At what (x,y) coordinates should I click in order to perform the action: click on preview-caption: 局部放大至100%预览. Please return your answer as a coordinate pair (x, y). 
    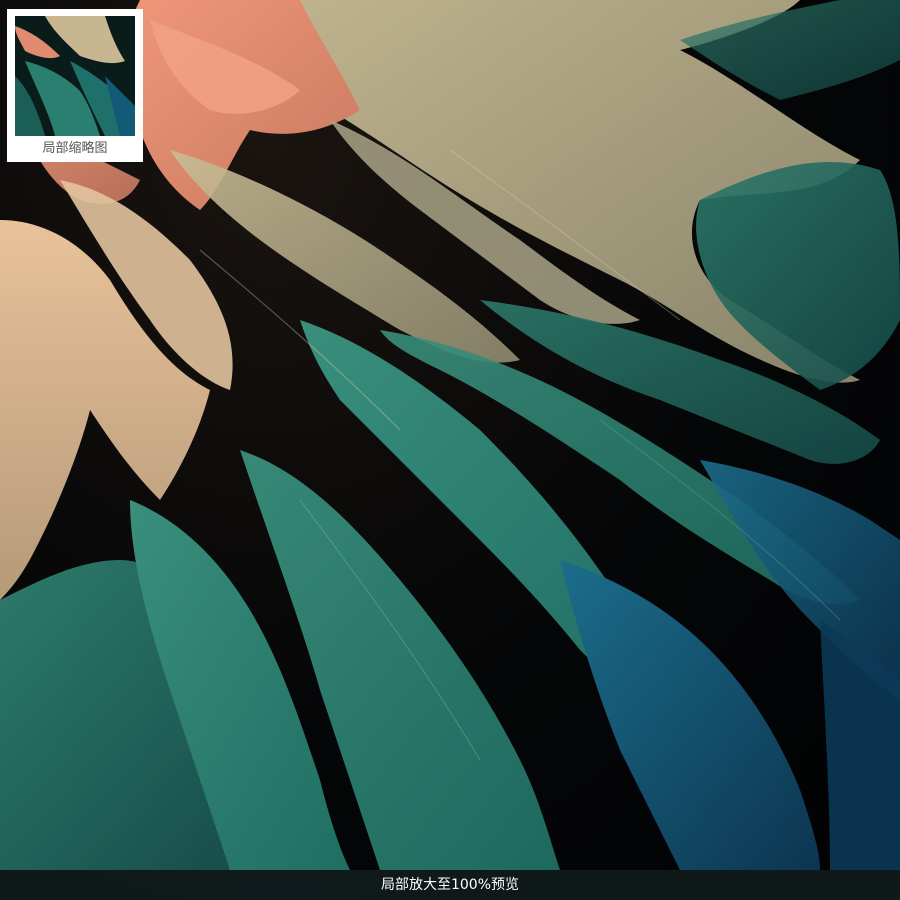
    Looking at the image, I should click on (450, 885).